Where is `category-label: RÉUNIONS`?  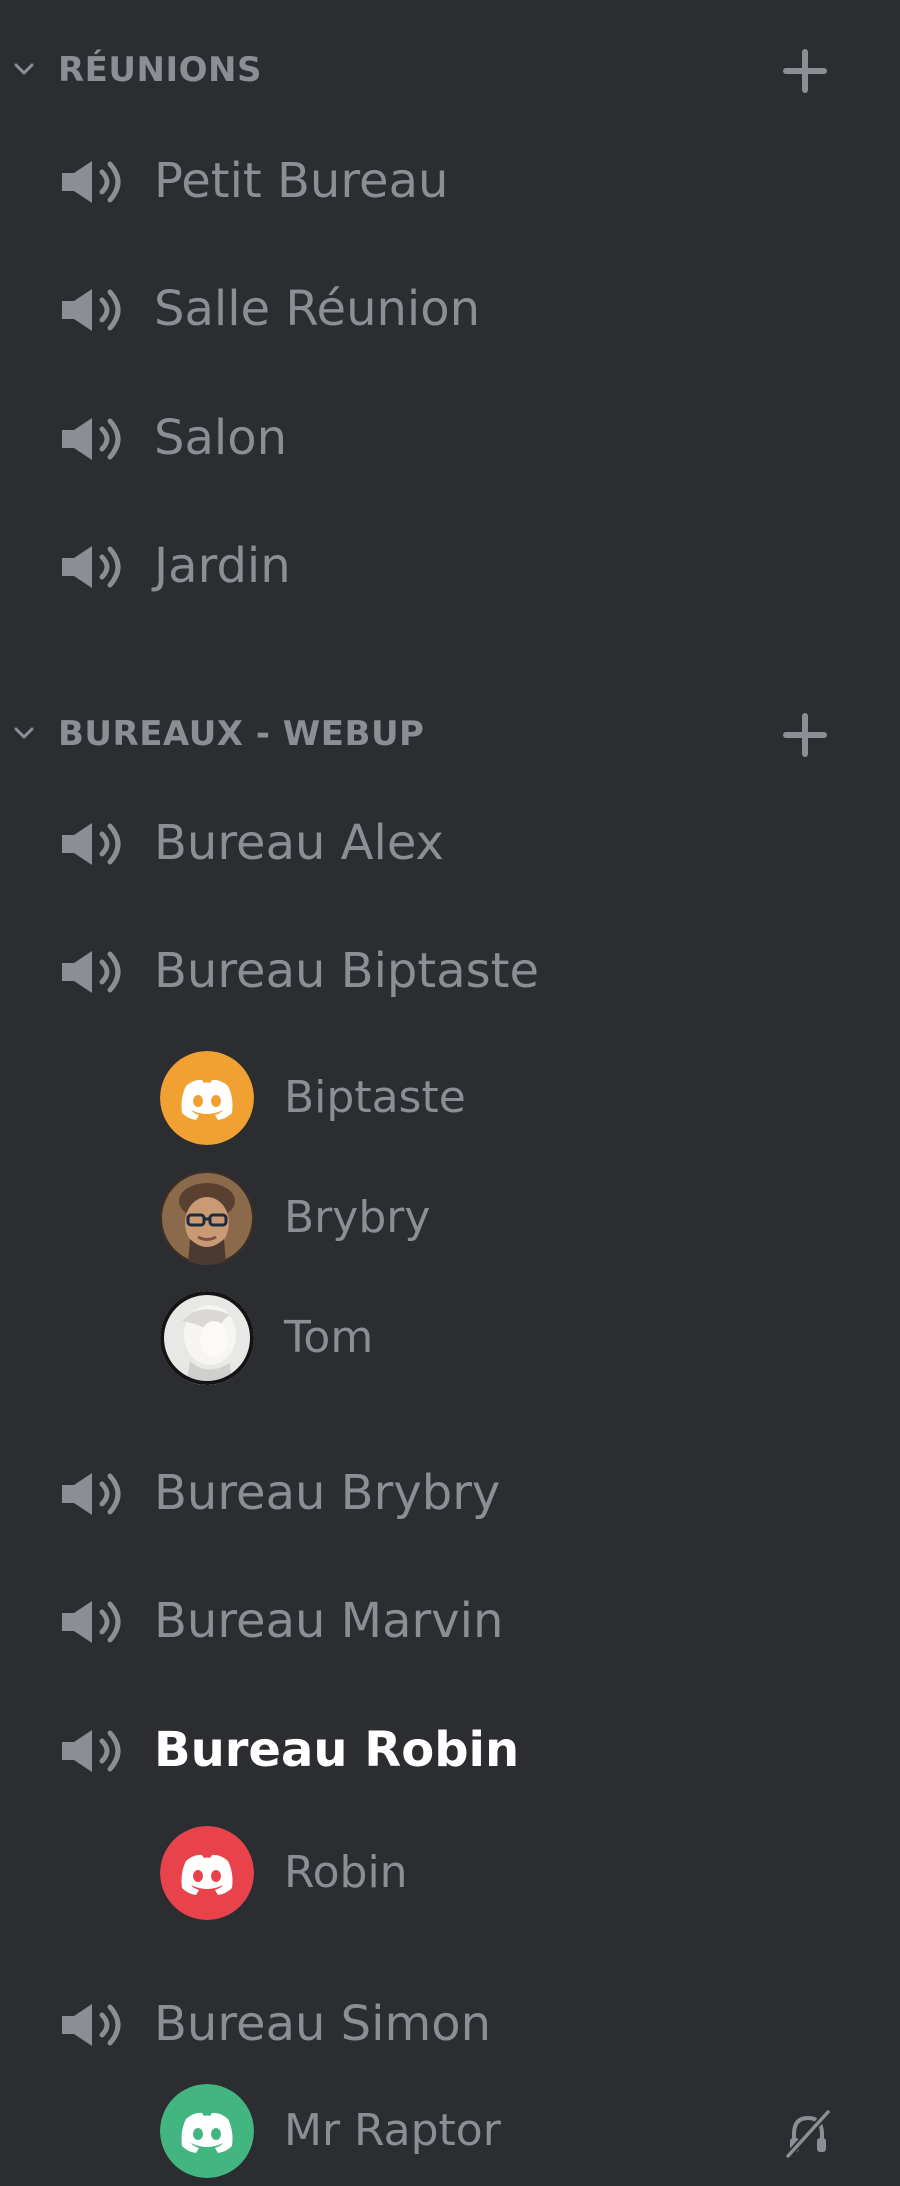 category-label: RÉUNIONS is located at coordinates (160, 70).